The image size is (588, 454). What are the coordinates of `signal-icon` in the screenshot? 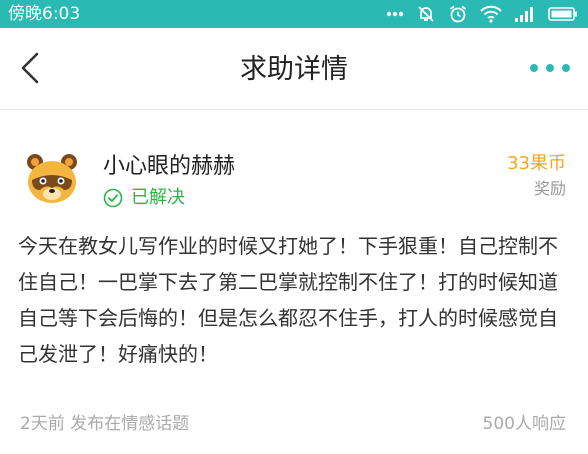 It's located at (524, 14).